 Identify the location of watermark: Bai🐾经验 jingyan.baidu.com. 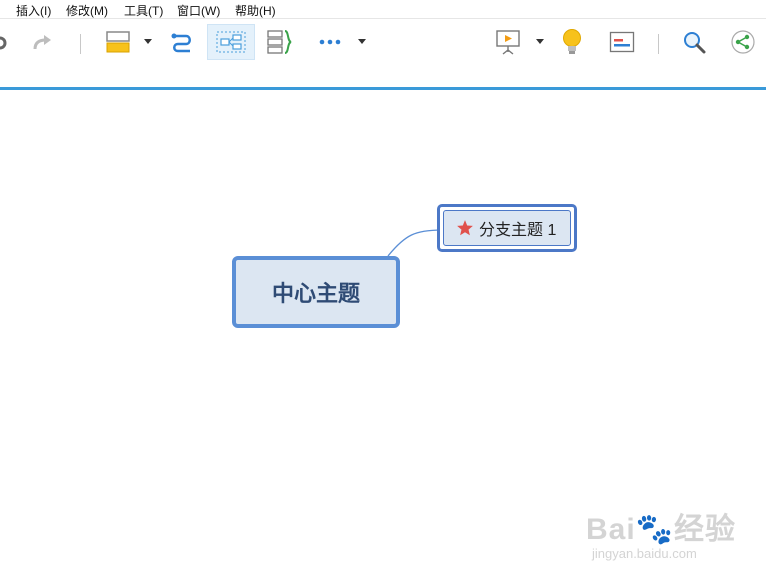
(661, 532).